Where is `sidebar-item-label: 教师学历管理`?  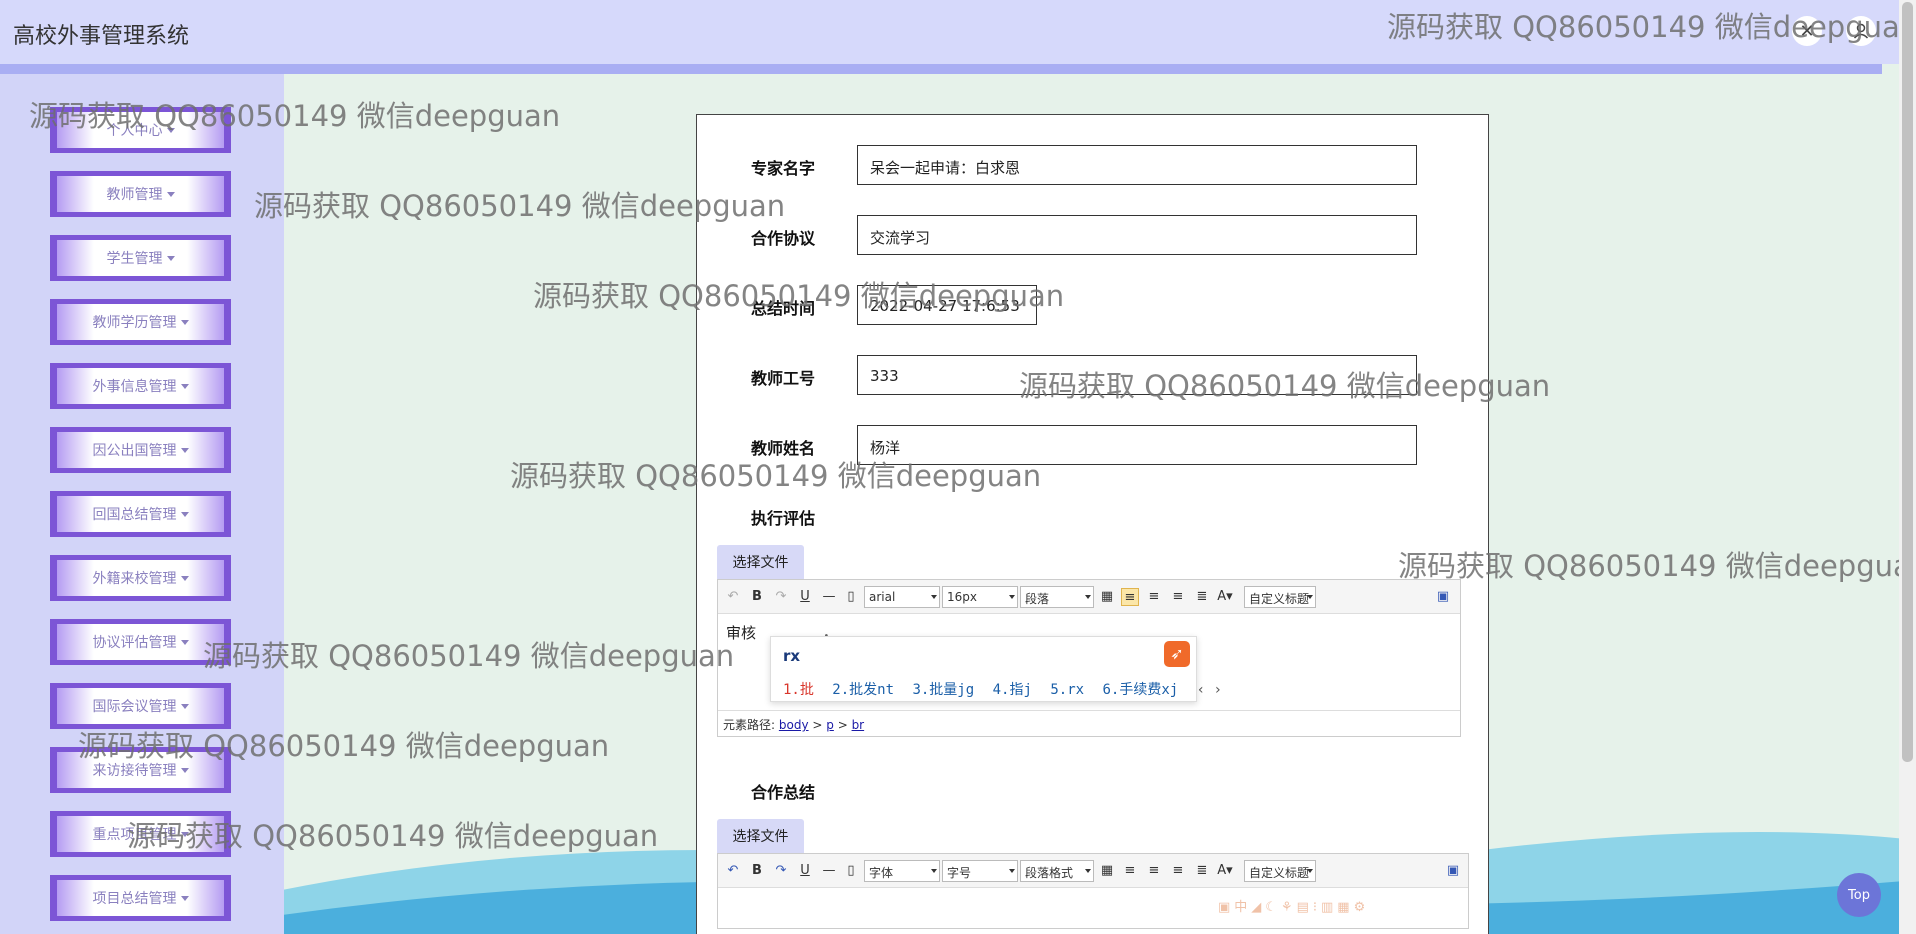 sidebar-item-label: 教师学历管理 is located at coordinates (134, 323).